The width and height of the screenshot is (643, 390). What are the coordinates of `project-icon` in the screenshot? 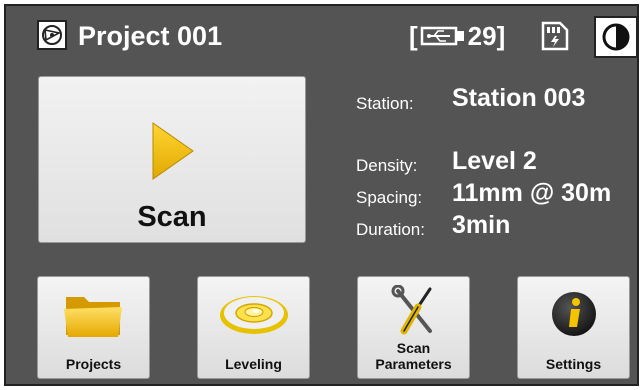 It's located at (52, 35).